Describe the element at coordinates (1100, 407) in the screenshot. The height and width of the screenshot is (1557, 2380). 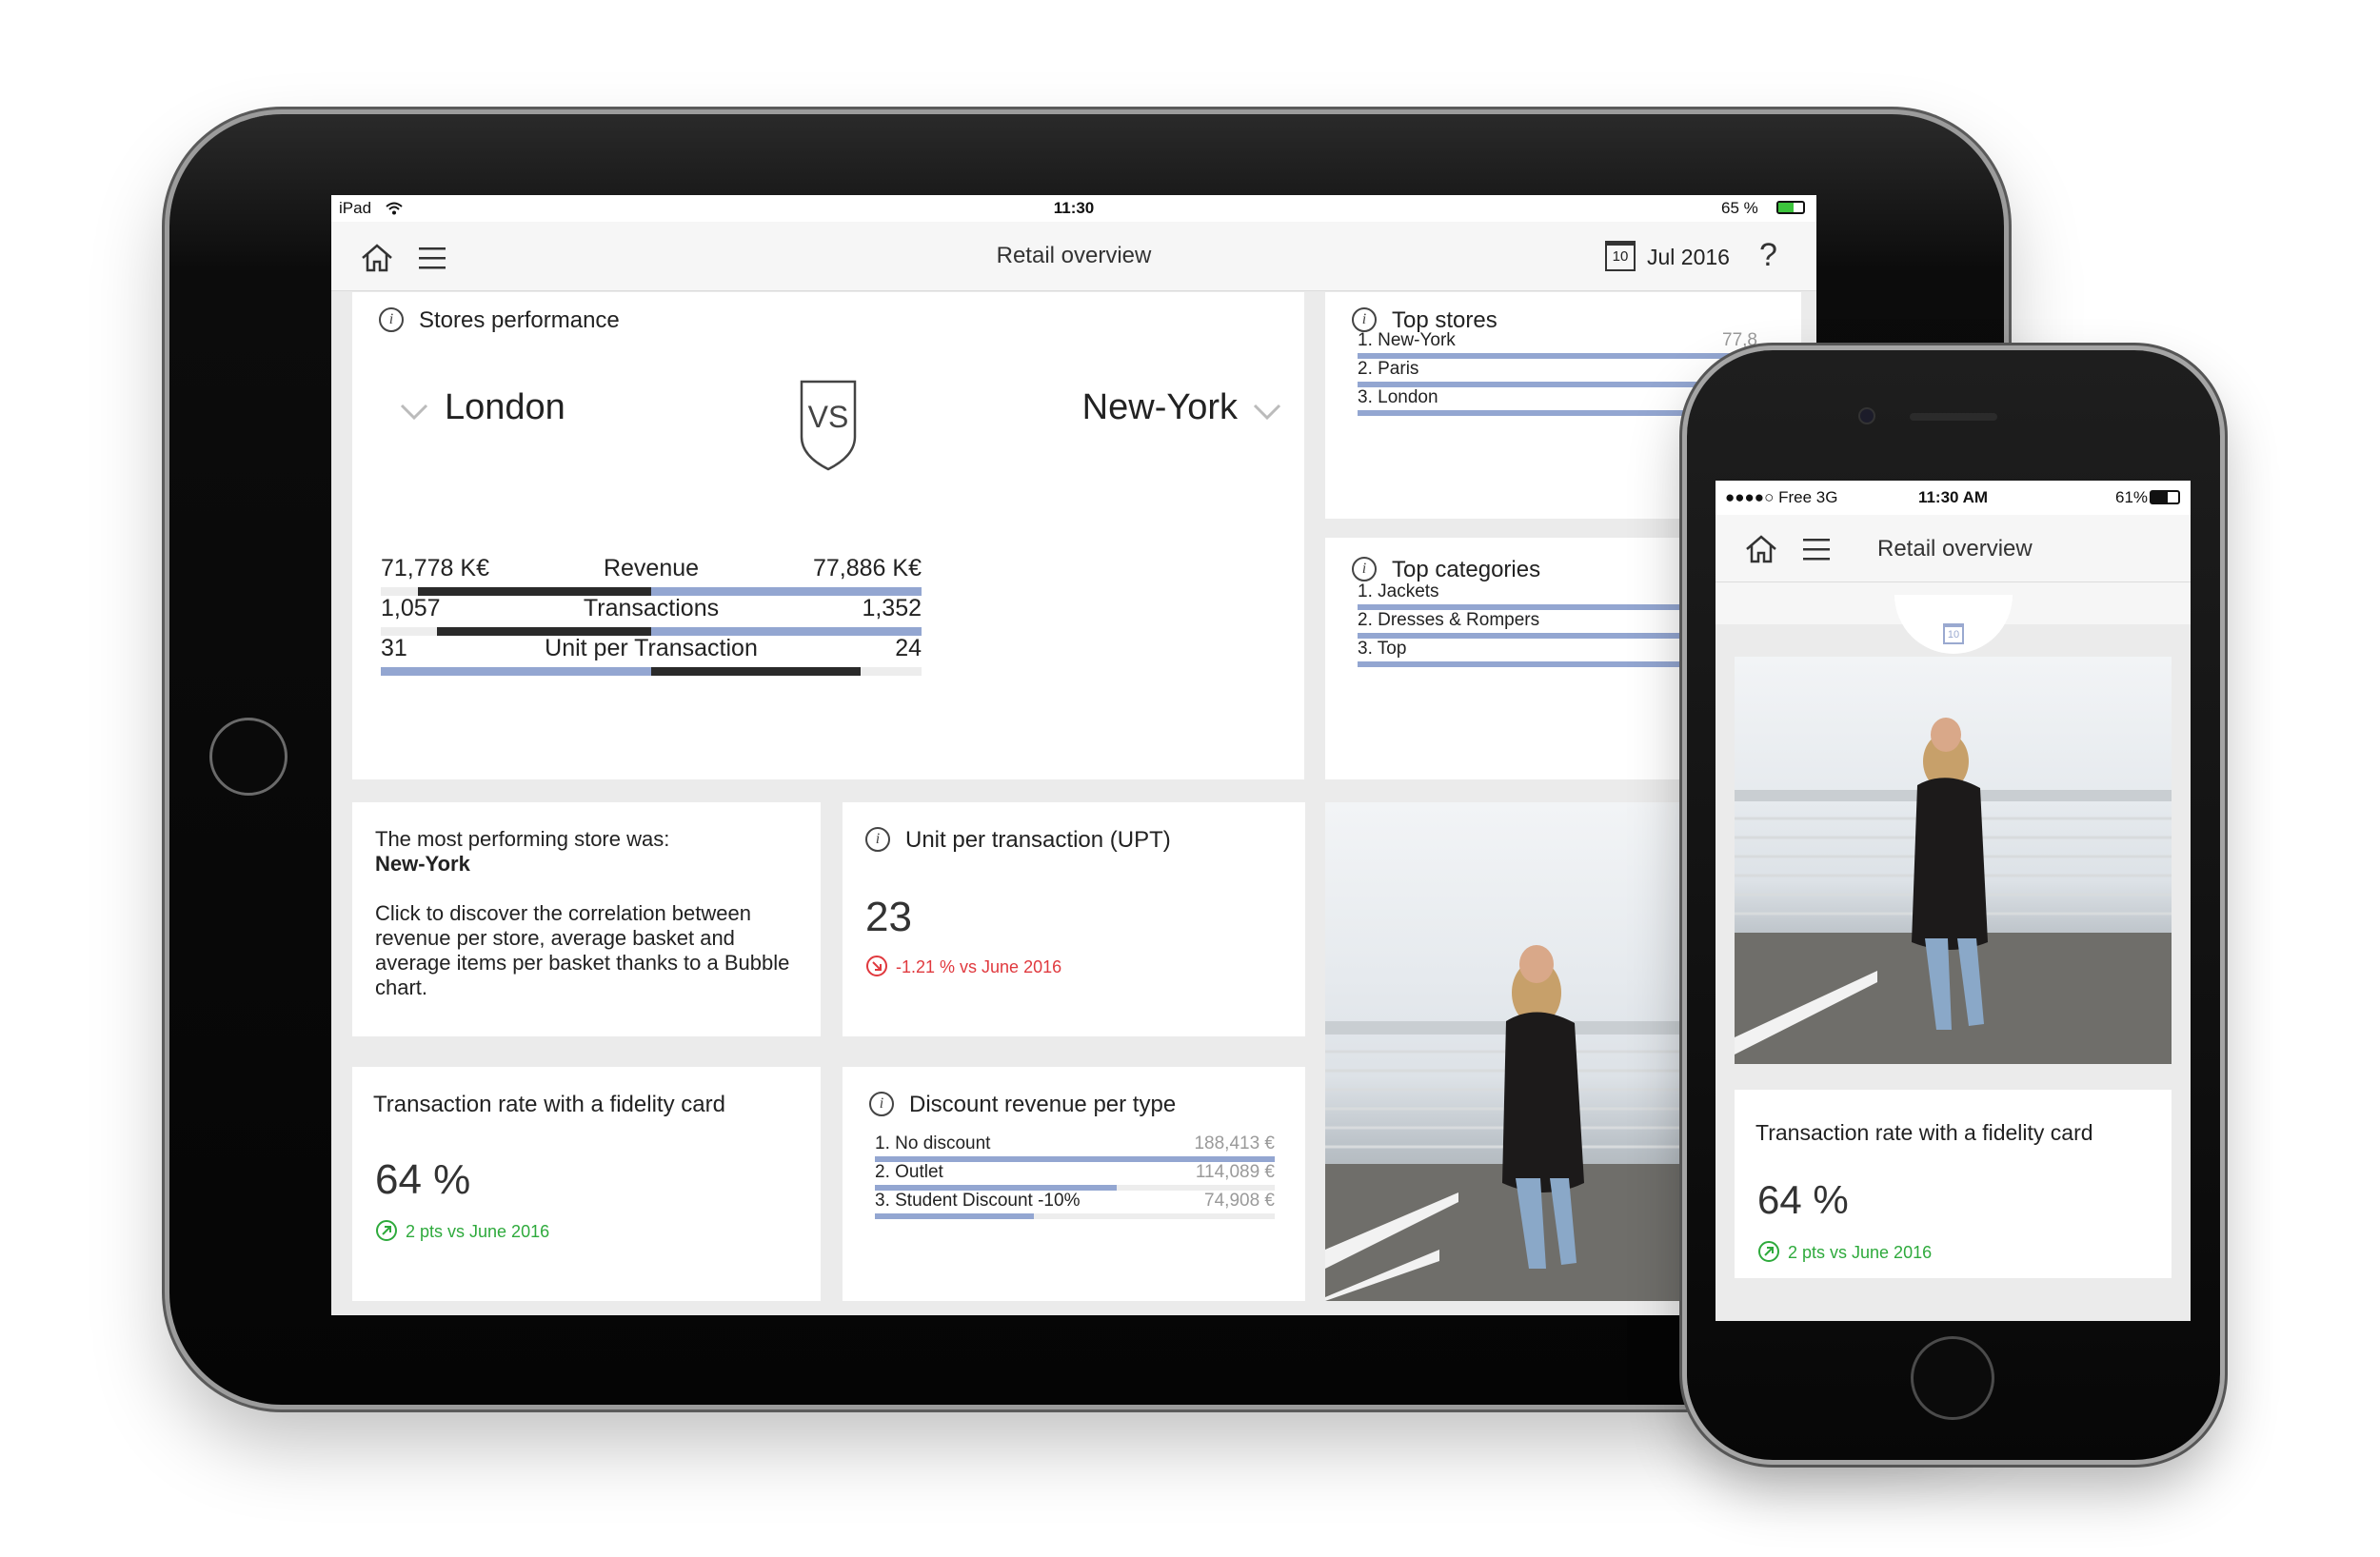
I see `right-store-selector: New-York` at that location.